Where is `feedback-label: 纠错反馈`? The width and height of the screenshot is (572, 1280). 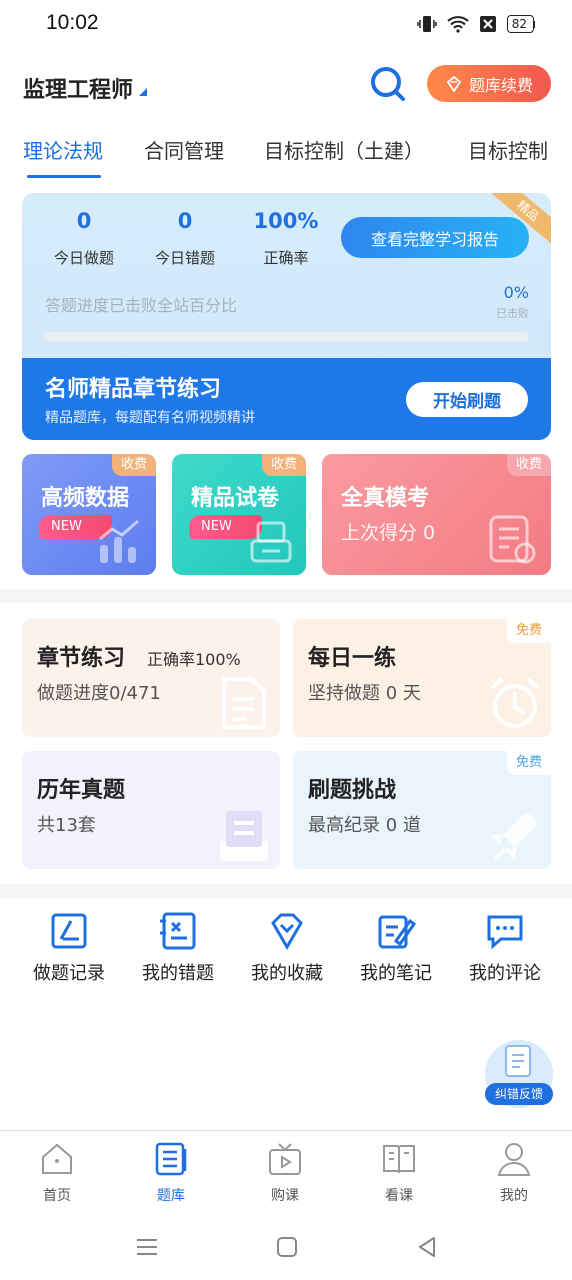 feedback-label: 纠错反馈 is located at coordinates (519, 1094).